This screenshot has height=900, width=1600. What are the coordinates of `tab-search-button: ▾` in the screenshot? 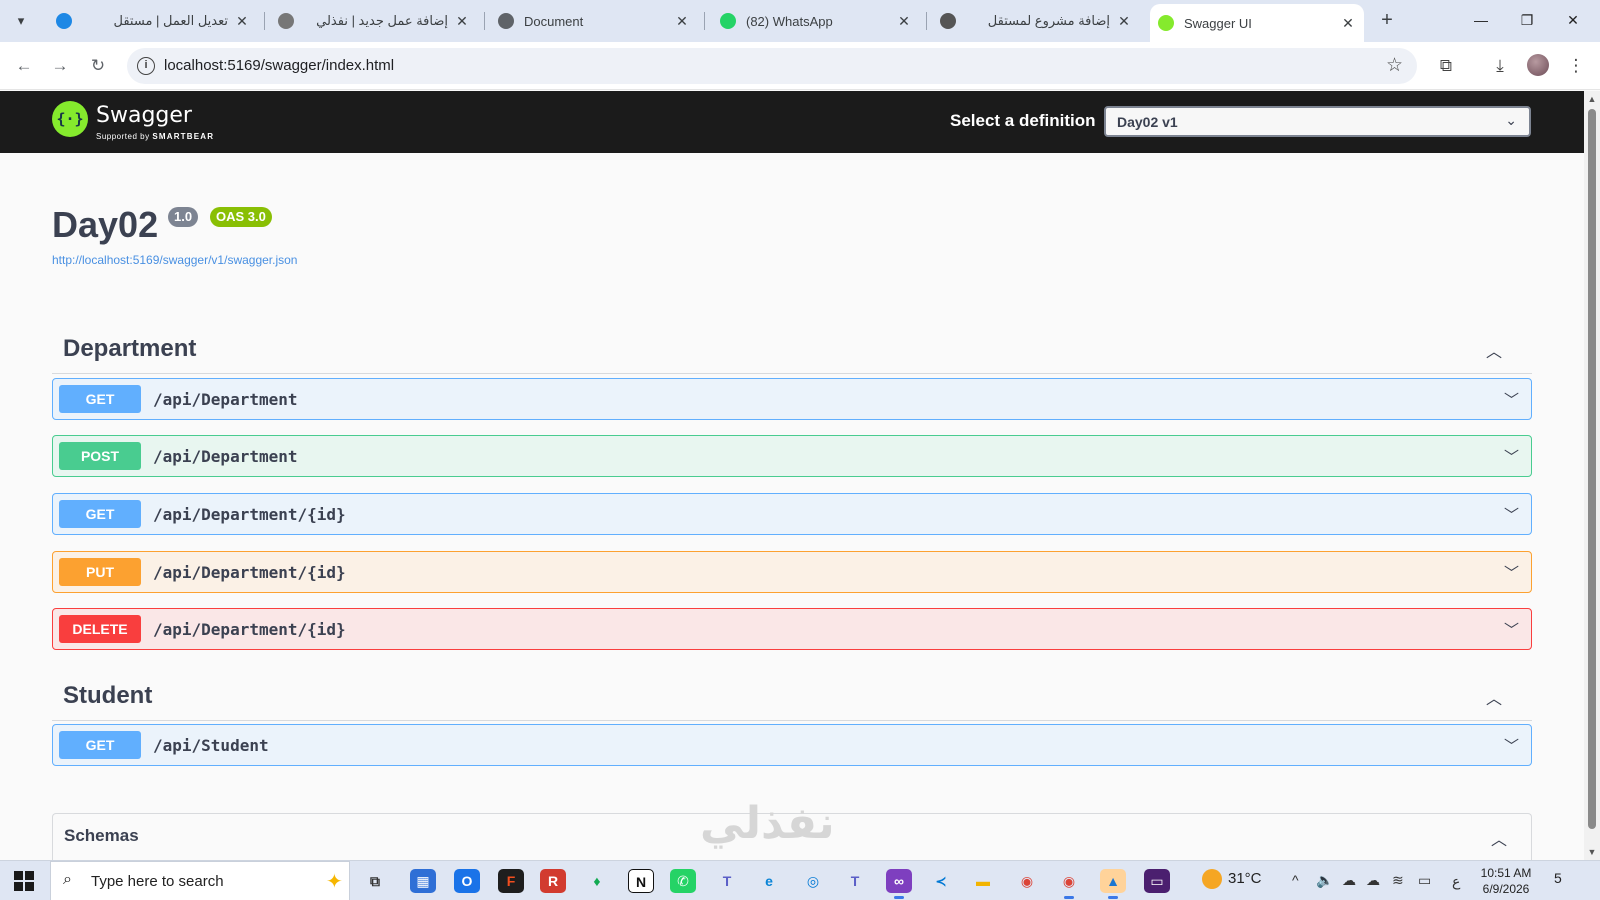 It's located at (21, 21).